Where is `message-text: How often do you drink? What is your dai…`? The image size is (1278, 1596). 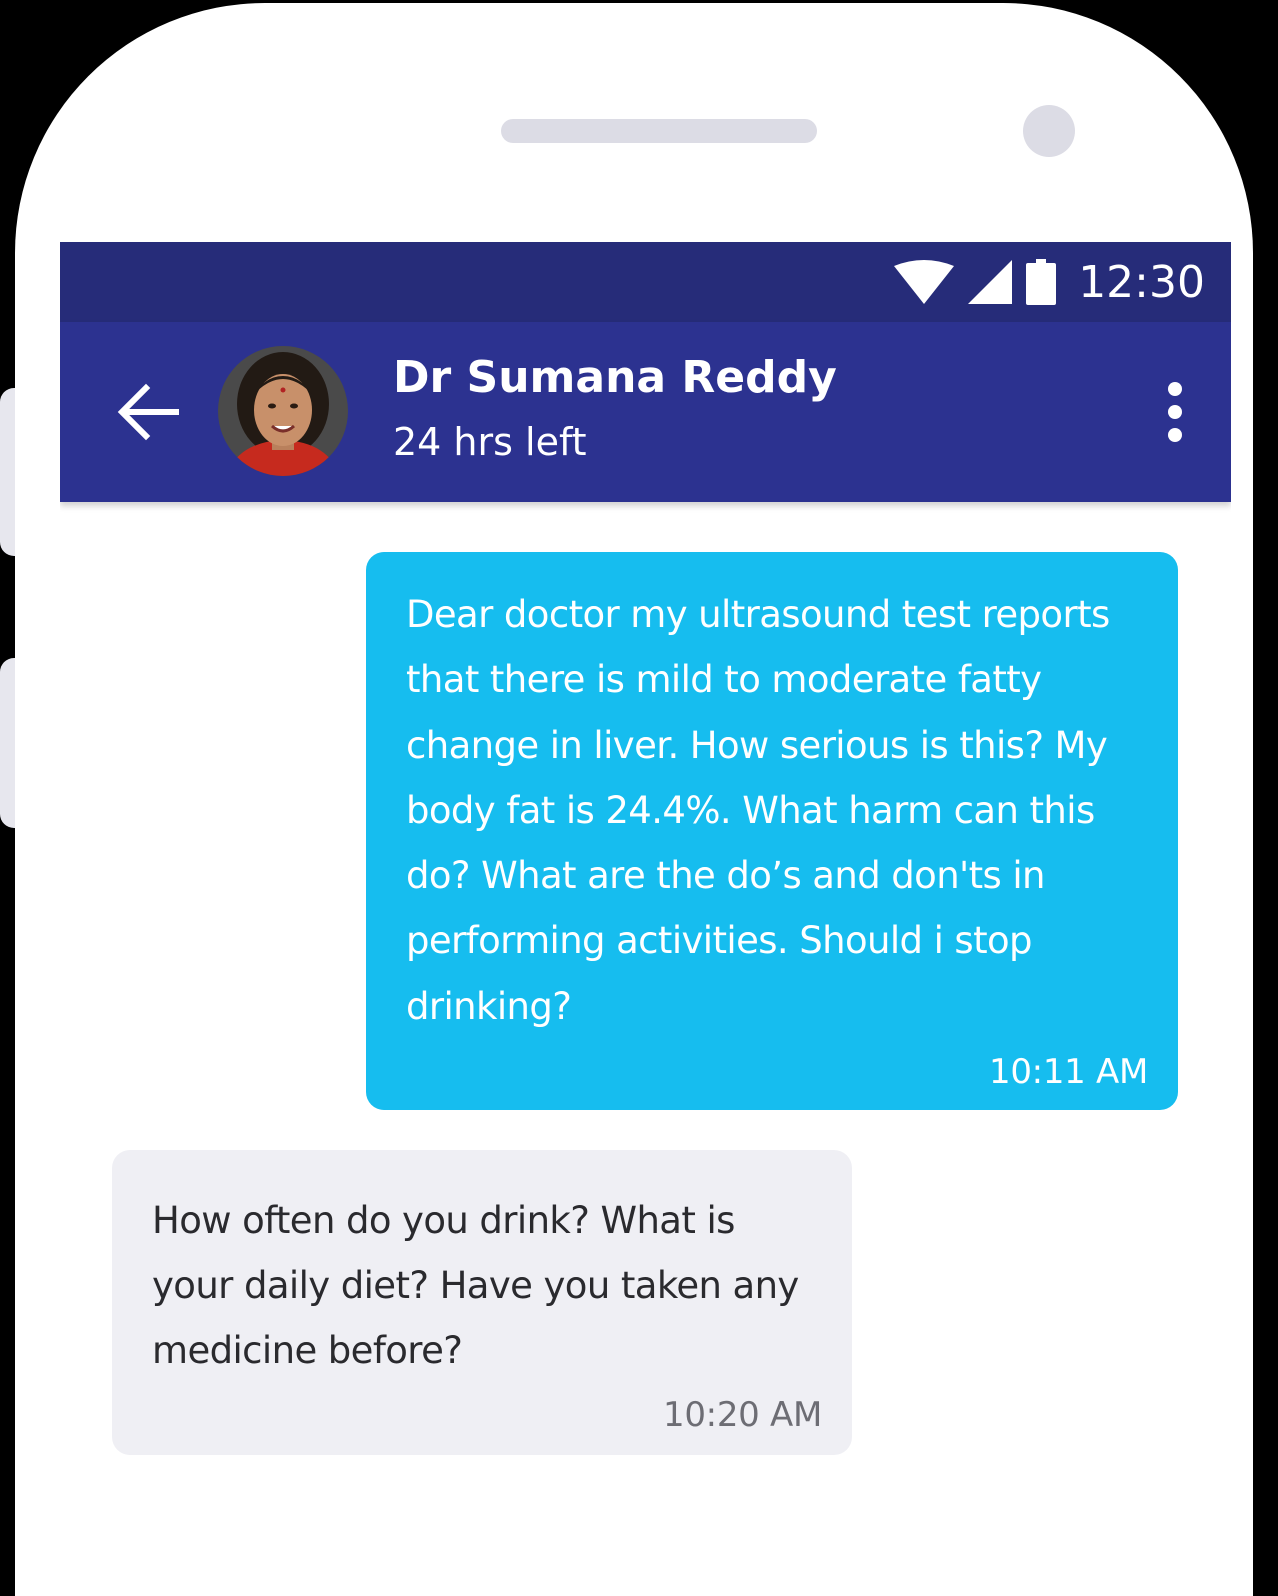 message-text: How often do you drink? What is your dai… is located at coordinates (475, 1285).